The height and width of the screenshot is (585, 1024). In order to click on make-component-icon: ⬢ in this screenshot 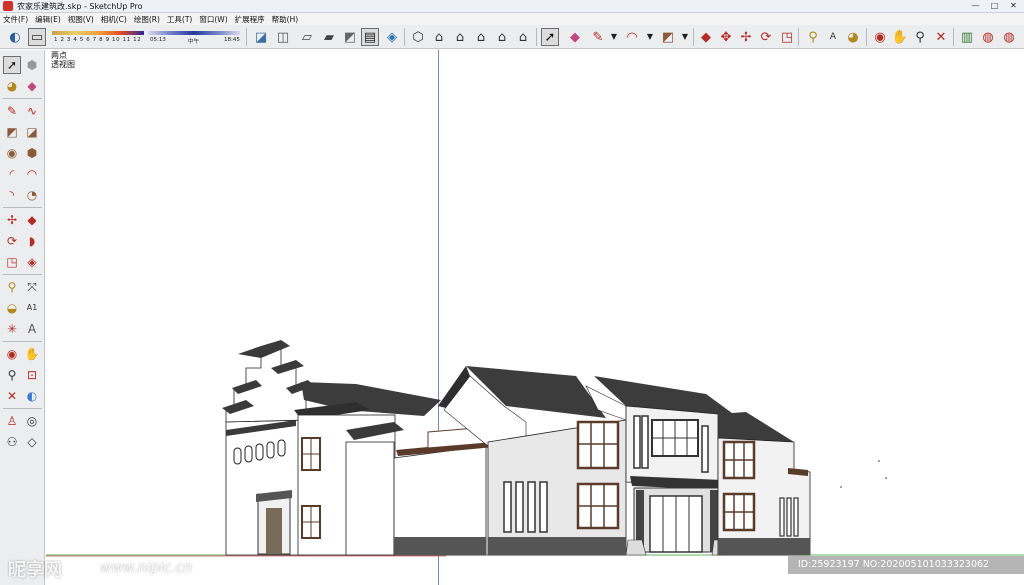, I will do `click(32, 65)`.